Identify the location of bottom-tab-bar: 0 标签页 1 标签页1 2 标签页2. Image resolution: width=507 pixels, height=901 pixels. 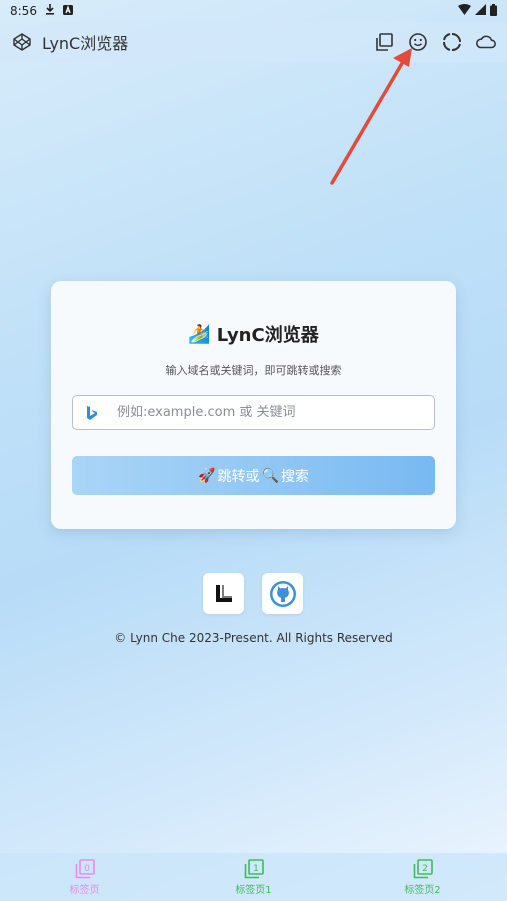
(253, 877).